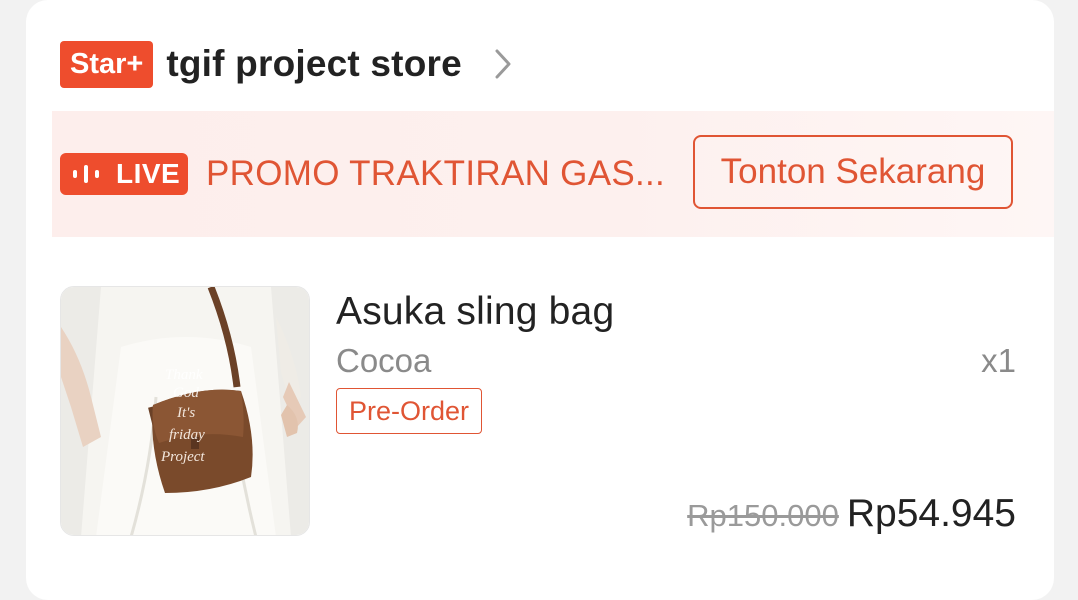  I want to click on store-name: tgif project store, so click(314, 64).